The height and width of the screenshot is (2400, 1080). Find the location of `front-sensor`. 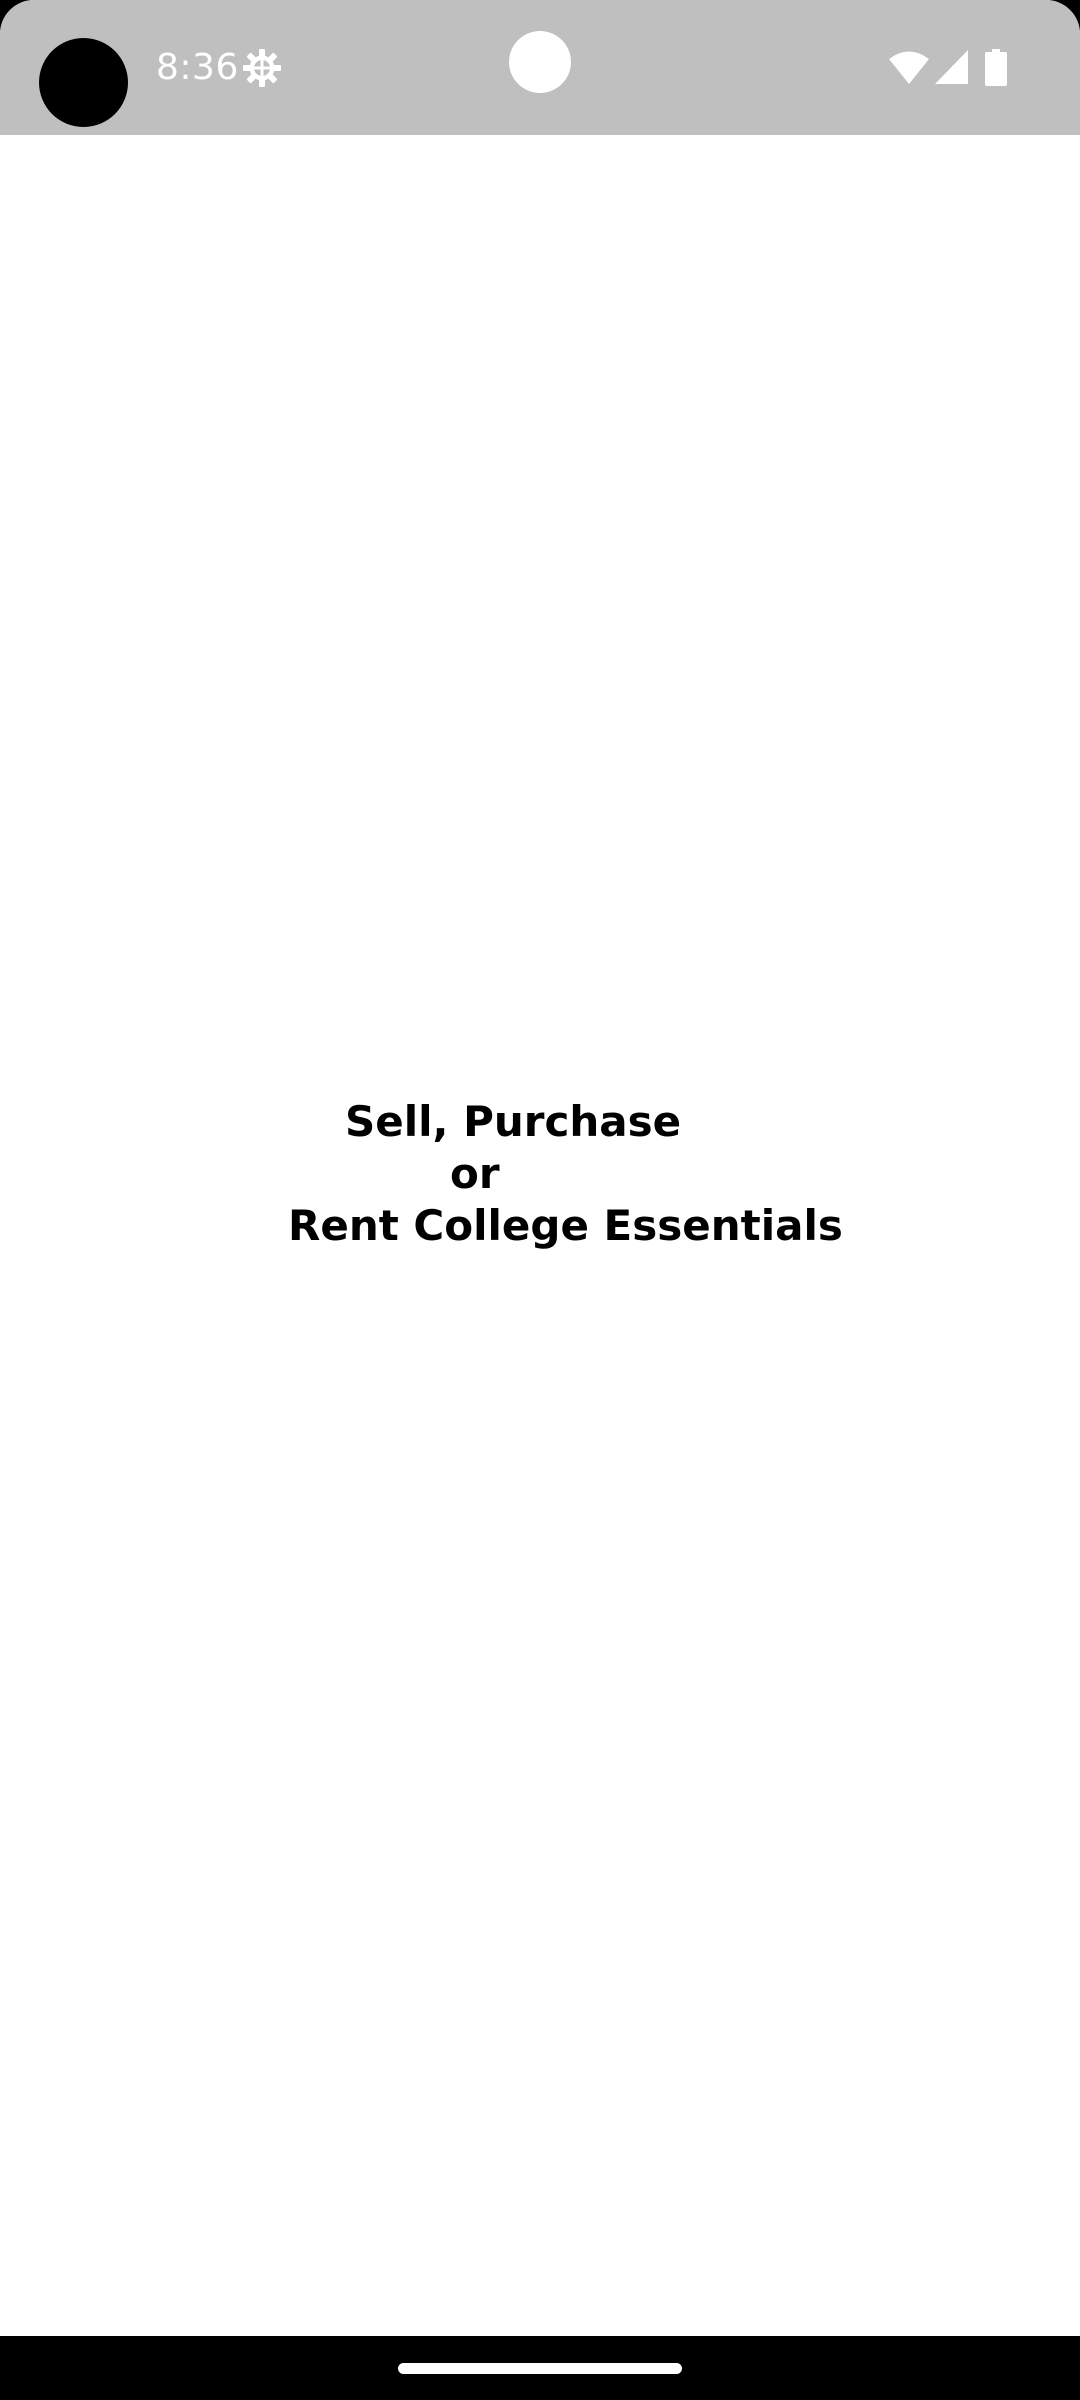

front-sensor is located at coordinates (540, 62).